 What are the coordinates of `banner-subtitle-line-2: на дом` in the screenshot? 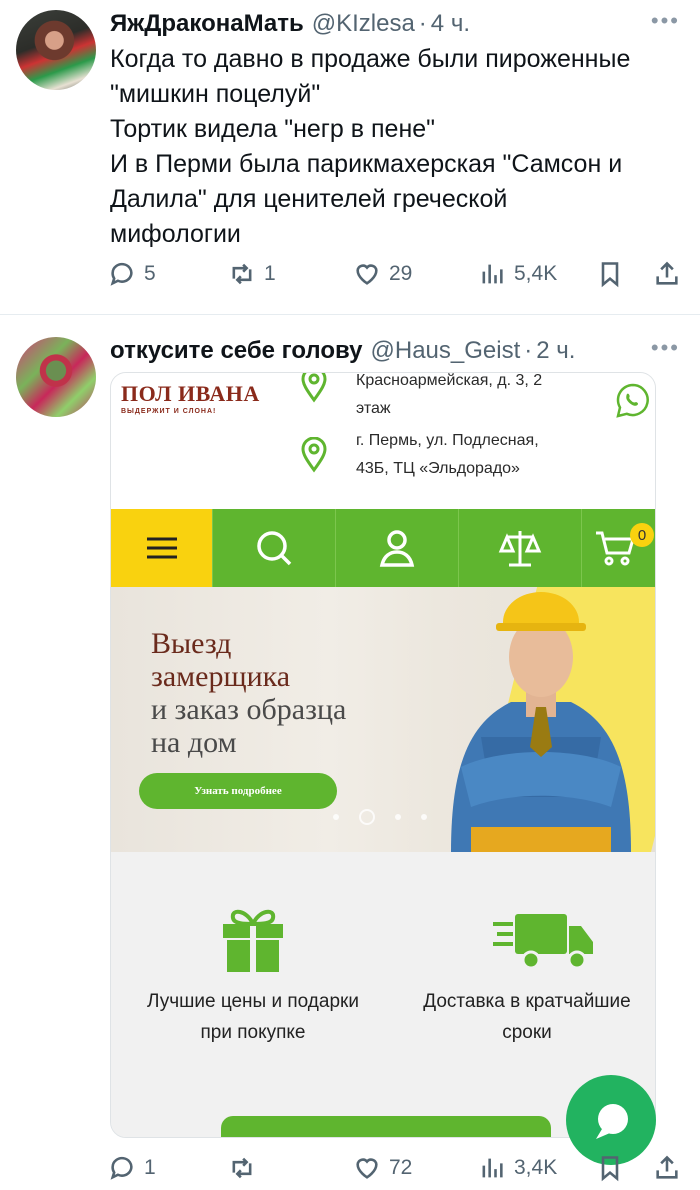 It's located at (194, 742).